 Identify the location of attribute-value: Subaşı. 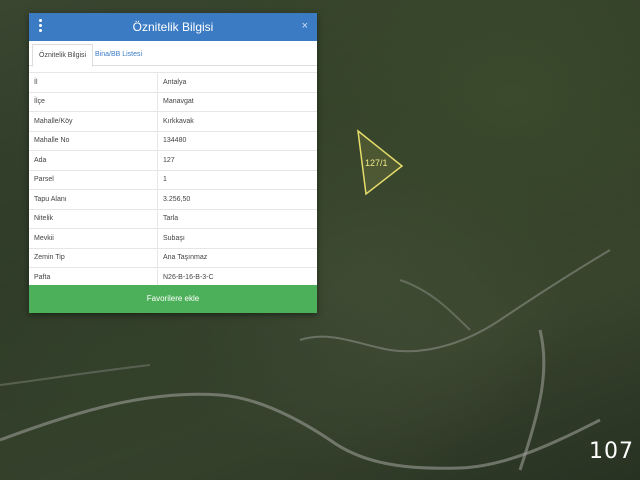
(237, 238).